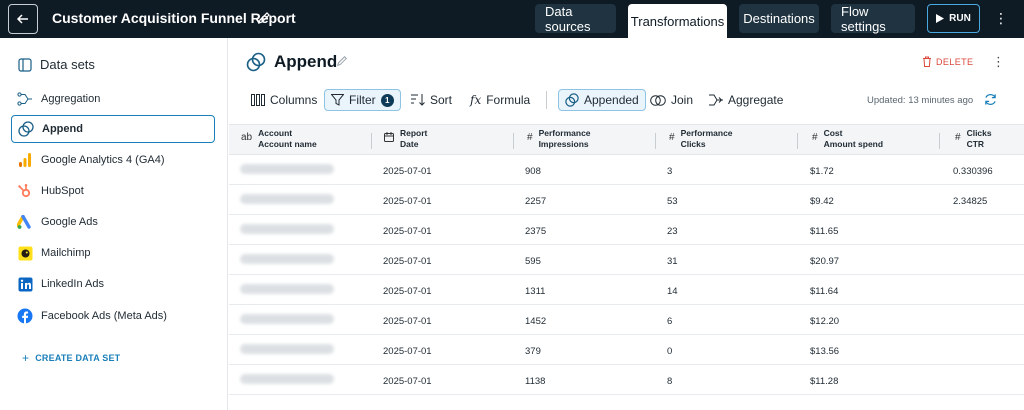 The width and height of the screenshot is (1024, 410). I want to click on sidebar-item-label: Google Analytics 4 (GA4), so click(103, 160).